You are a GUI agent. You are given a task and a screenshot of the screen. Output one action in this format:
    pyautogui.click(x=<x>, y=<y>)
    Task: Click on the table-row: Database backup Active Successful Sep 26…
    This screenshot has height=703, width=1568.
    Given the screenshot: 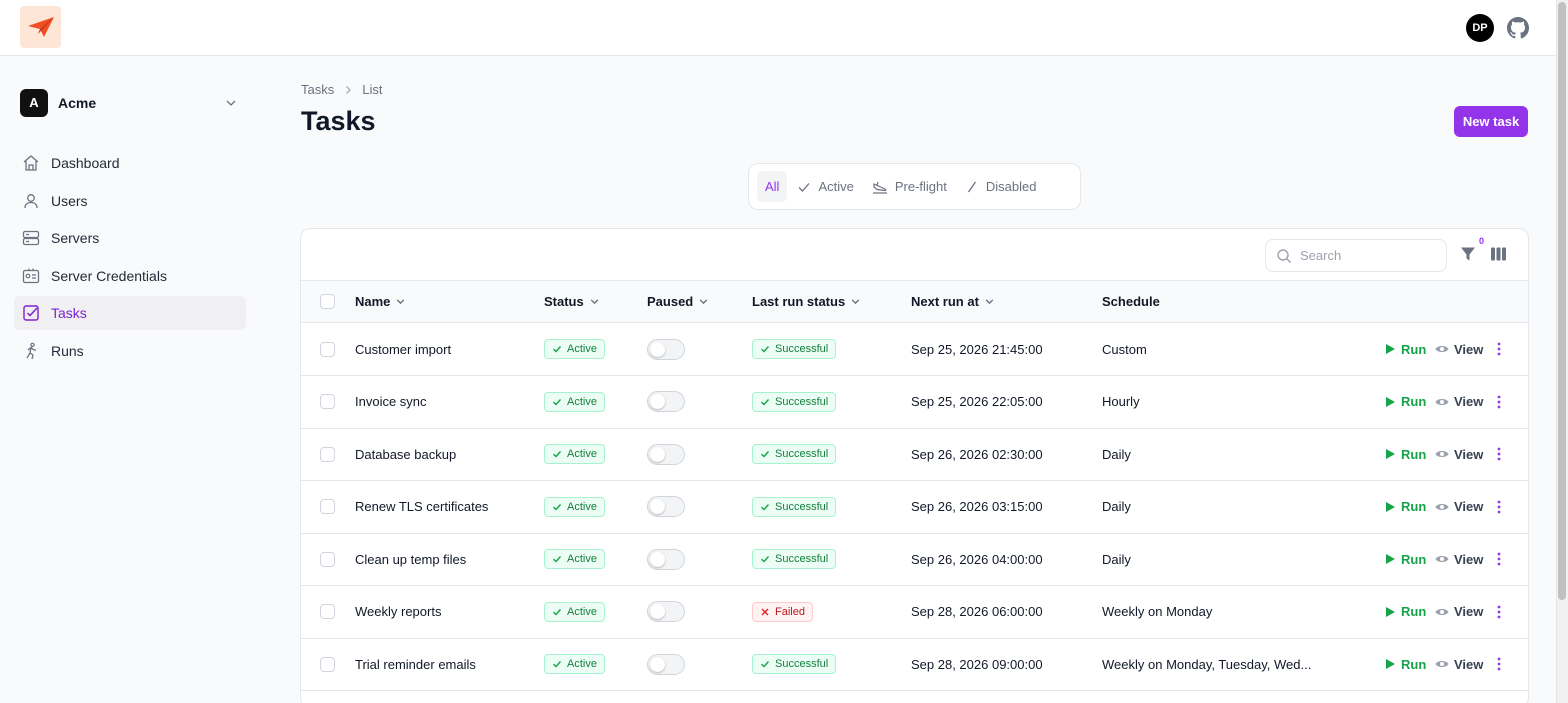 What is the action you would take?
    pyautogui.click(x=914, y=454)
    